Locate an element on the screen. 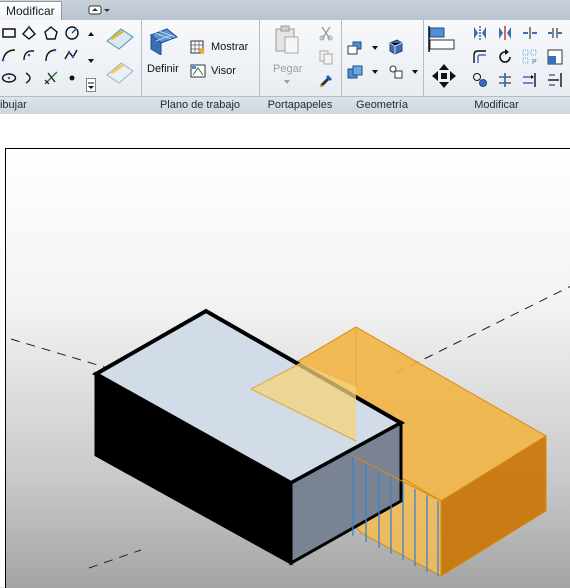  panel-plano-de-trabajo: Definir Mostrar Visor Plano de trabajo is located at coordinates (200, 67).